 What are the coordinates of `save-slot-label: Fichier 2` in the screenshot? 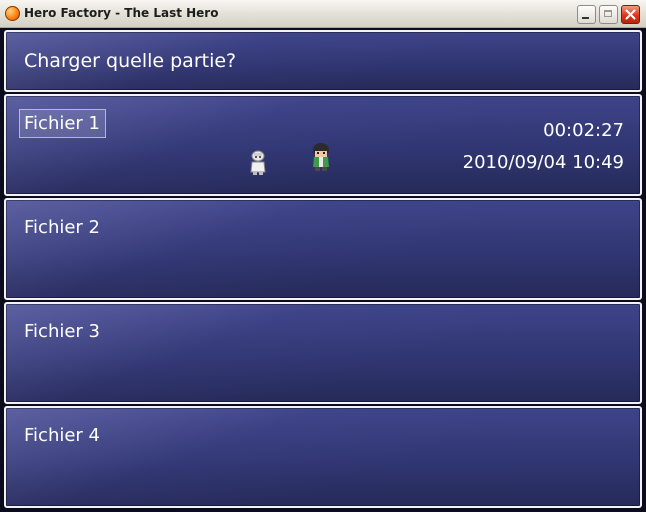 It's located at (62, 227).